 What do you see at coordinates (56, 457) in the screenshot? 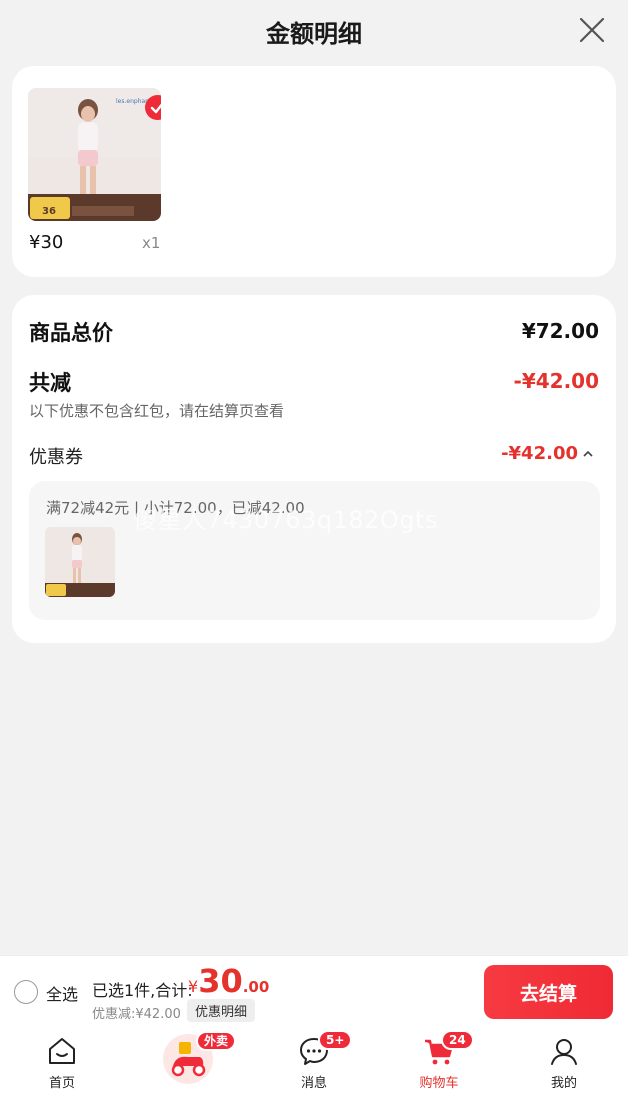
I see `coupon-label: 优惠券` at bounding box center [56, 457].